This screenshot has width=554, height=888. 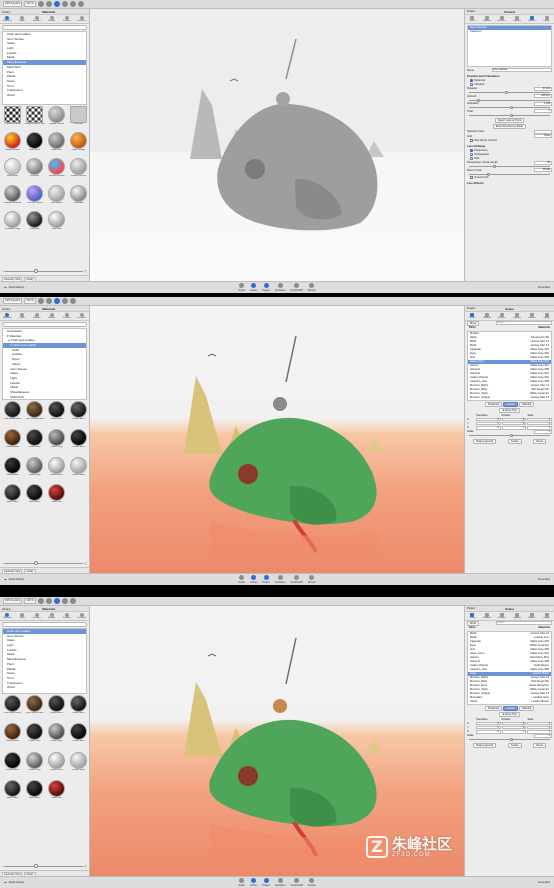 What do you see at coordinates (312, 882) in the screenshot?
I see `render-button: Render` at bounding box center [312, 882].